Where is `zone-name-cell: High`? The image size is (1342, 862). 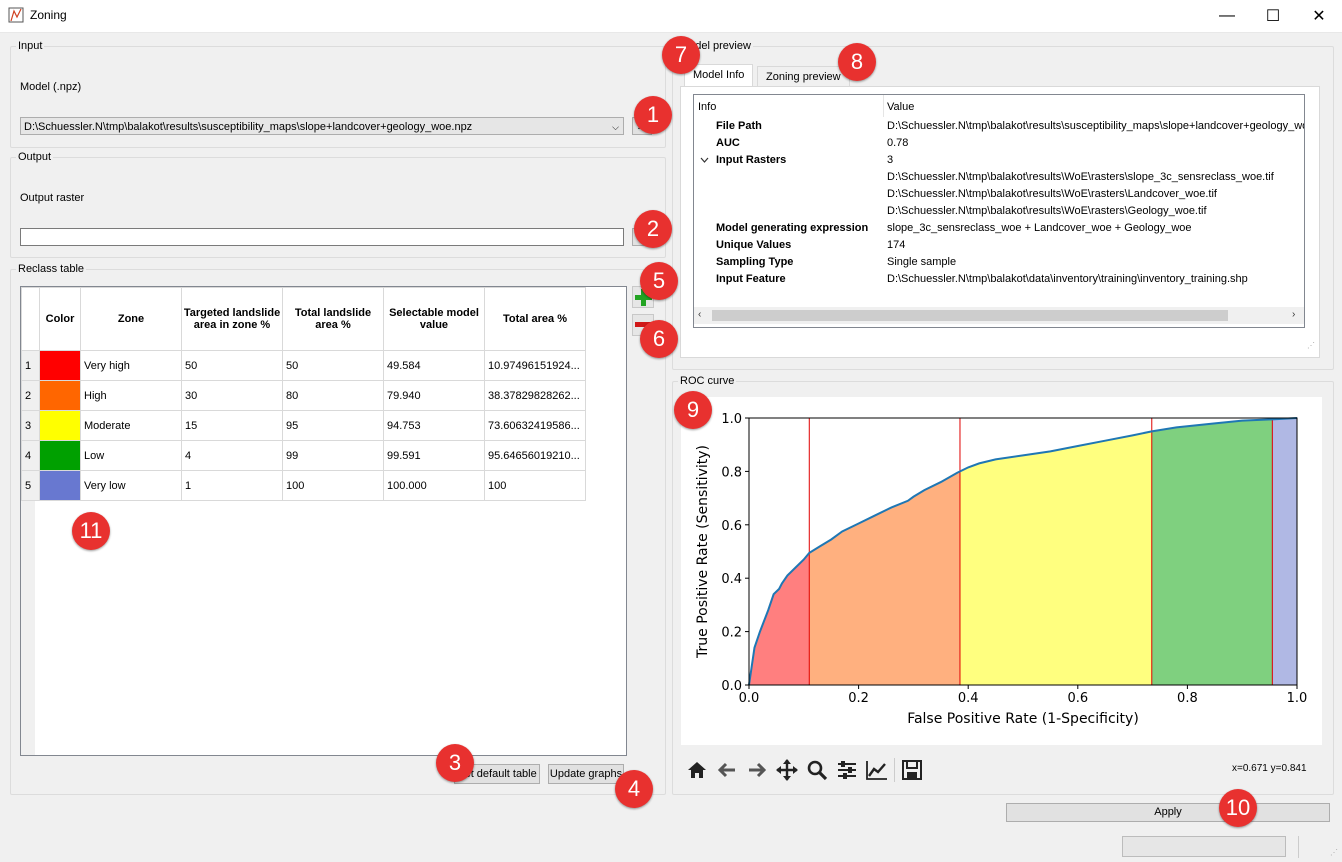
zone-name-cell: High is located at coordinates (131, 395).